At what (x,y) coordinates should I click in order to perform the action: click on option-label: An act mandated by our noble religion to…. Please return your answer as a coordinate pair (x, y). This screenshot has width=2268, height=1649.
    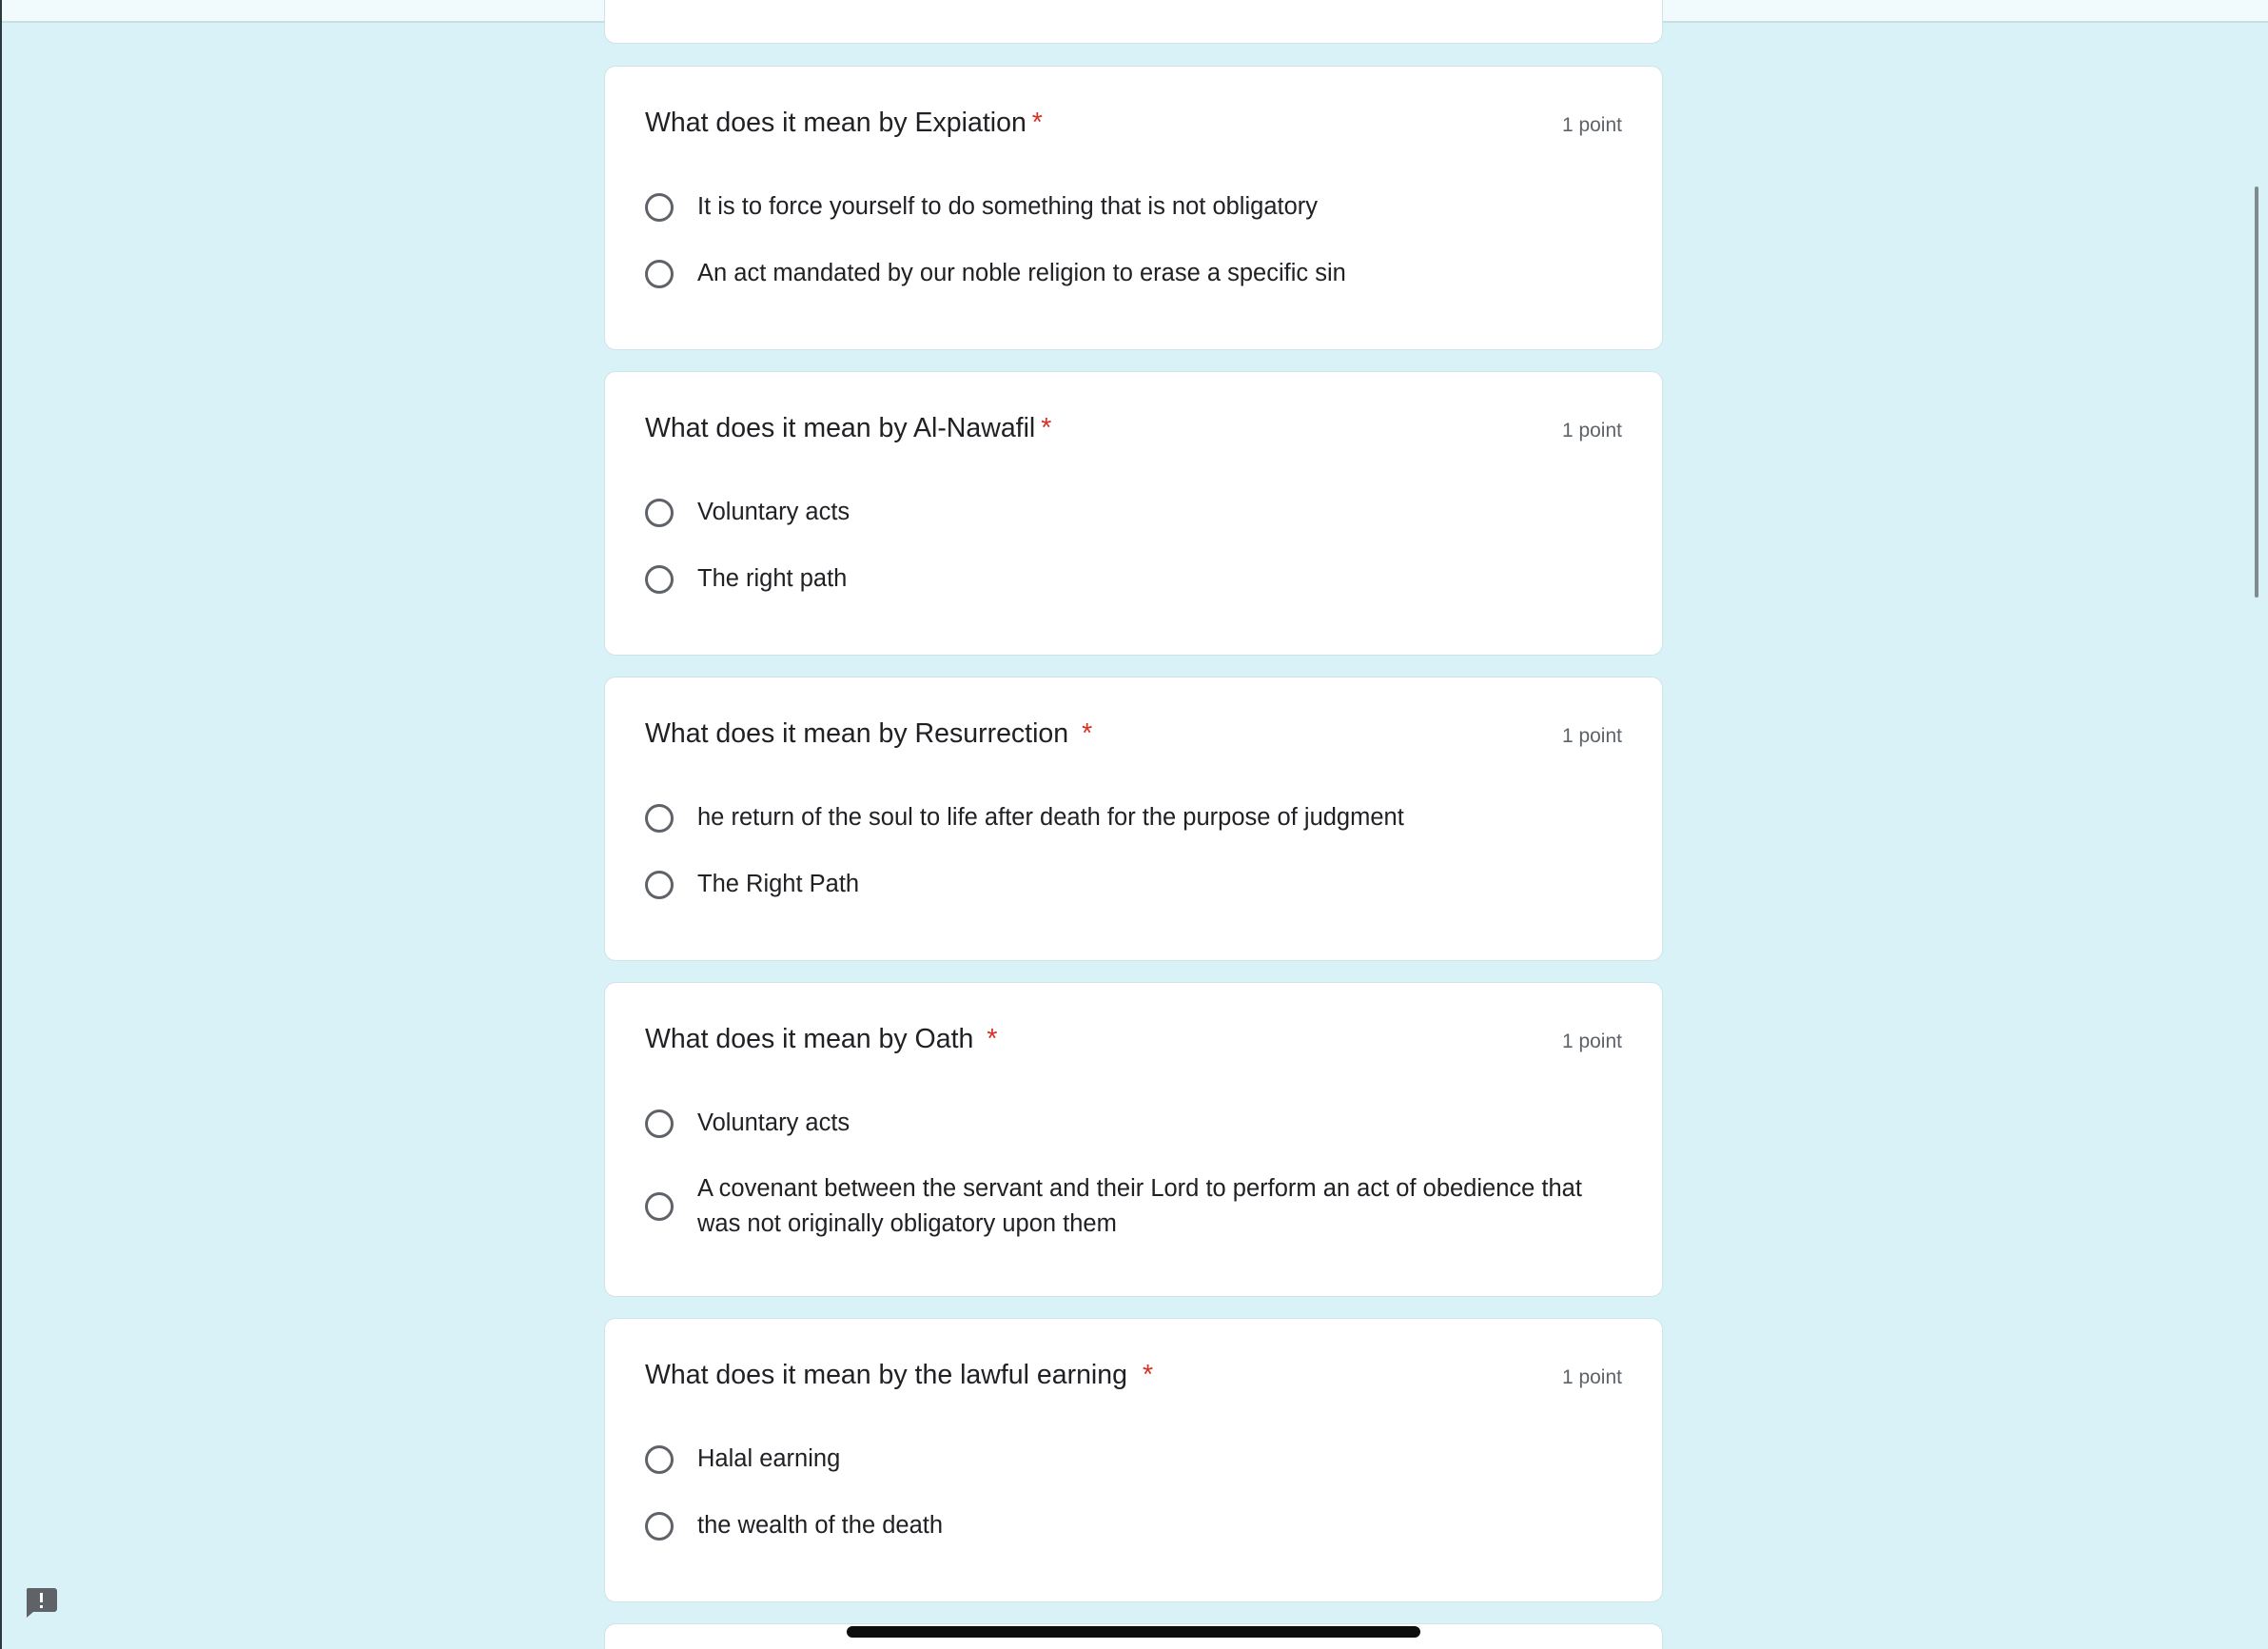
    Looking at the image, I should click on (1021, 273).